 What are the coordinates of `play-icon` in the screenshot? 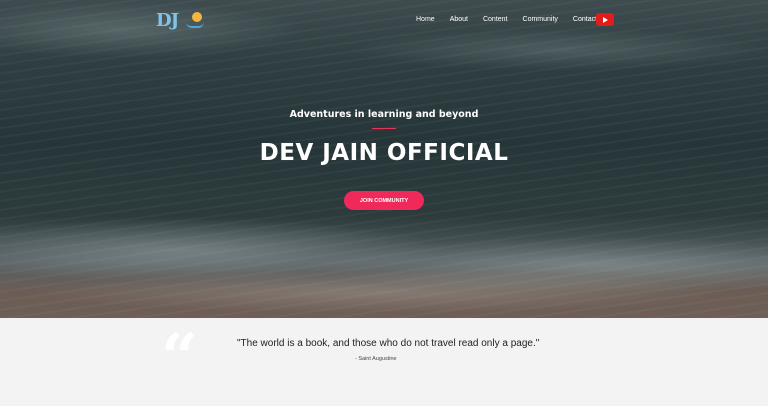 It's located at (605, 19).